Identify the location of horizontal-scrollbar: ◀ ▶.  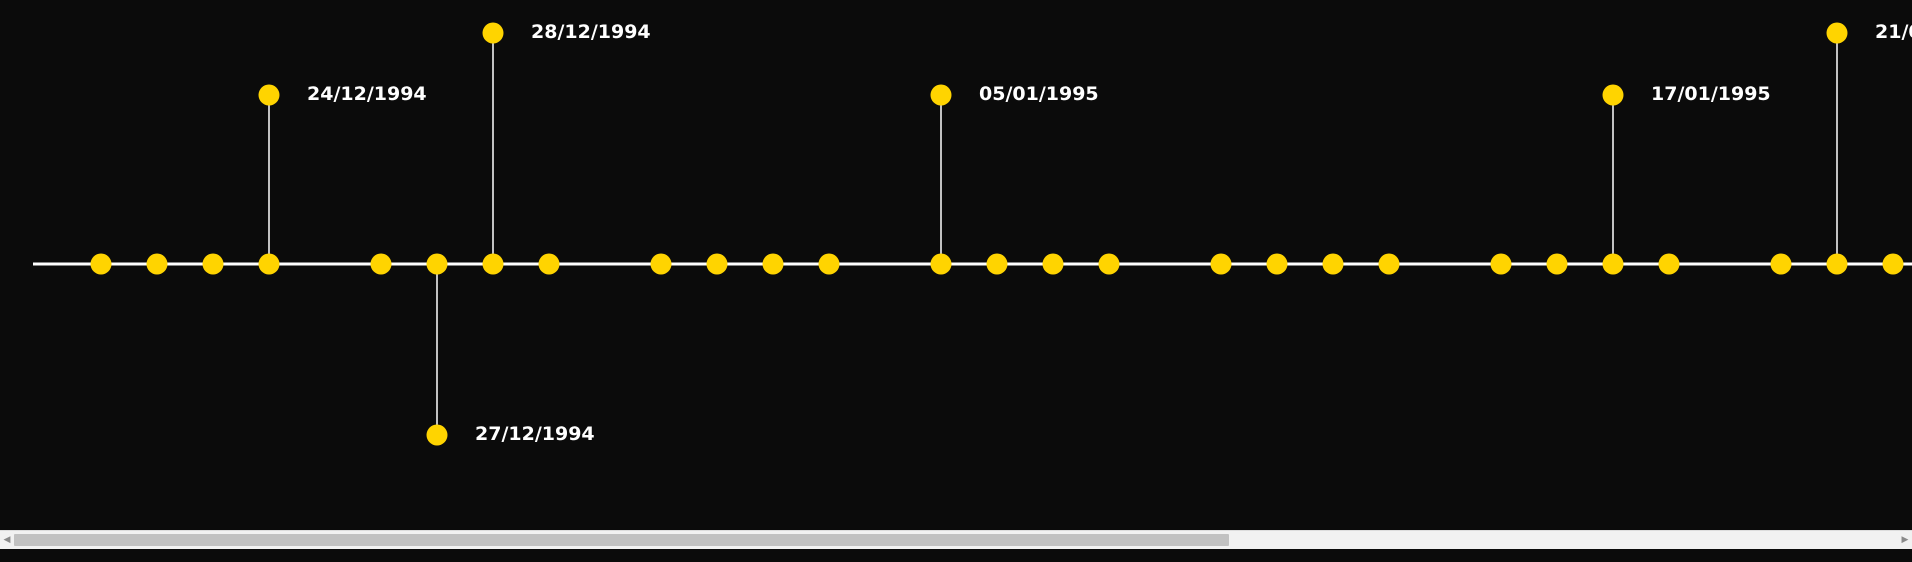
(956, 539).